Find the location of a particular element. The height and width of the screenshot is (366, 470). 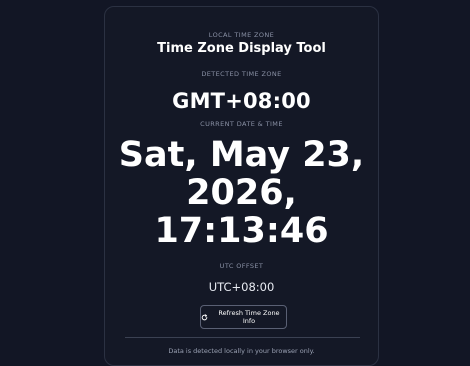

utc-offset-label: UTC OFFSET is located at coordinates (241, 266).